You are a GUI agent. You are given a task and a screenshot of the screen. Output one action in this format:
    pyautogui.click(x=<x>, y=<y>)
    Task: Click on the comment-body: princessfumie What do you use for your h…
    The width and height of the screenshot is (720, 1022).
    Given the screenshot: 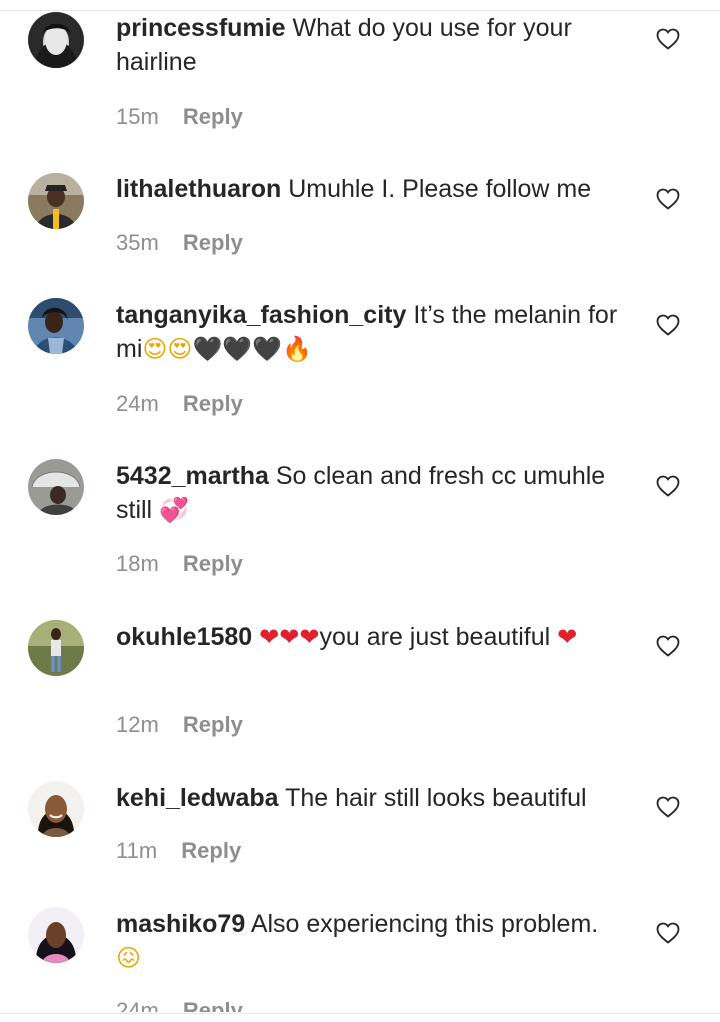 What is the action you would take?
    pyautogui.click(x=371, y=45)
    